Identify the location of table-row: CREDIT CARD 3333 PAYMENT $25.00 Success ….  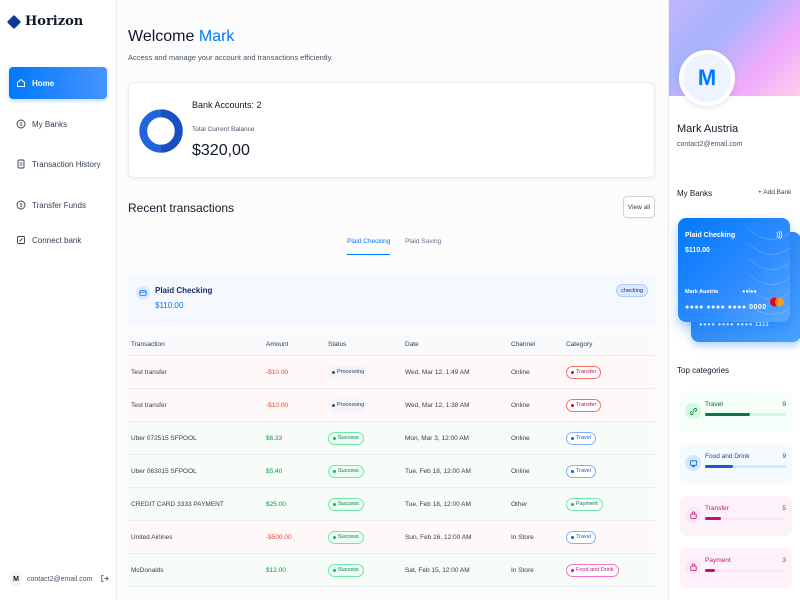
(391, 504).